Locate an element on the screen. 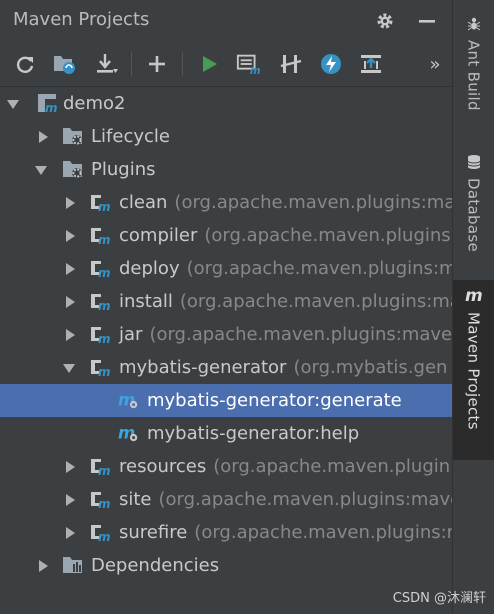  maven-icon: m is located at coordinates (474, 297).